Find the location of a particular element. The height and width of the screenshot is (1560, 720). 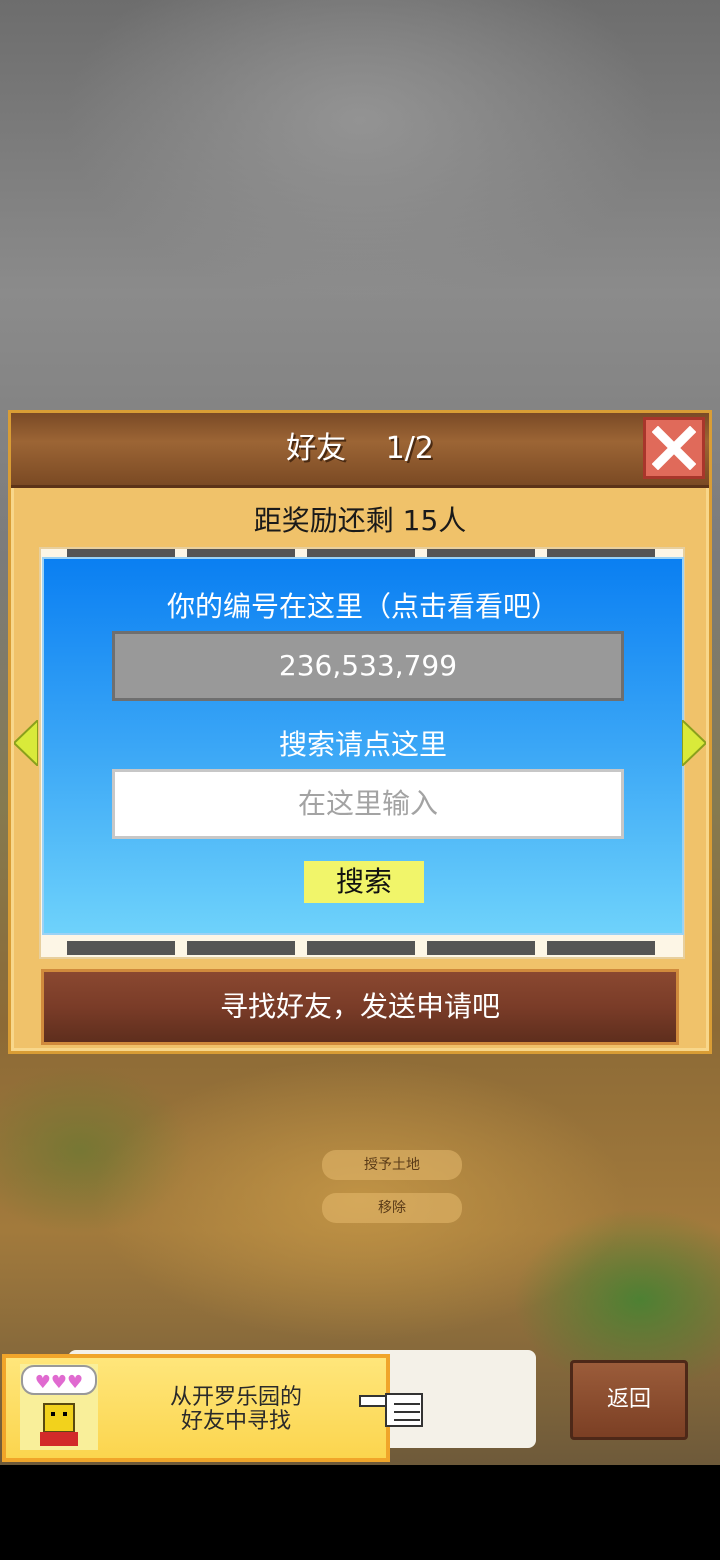

chevron-right-icon is located at coordinates (694, 743).